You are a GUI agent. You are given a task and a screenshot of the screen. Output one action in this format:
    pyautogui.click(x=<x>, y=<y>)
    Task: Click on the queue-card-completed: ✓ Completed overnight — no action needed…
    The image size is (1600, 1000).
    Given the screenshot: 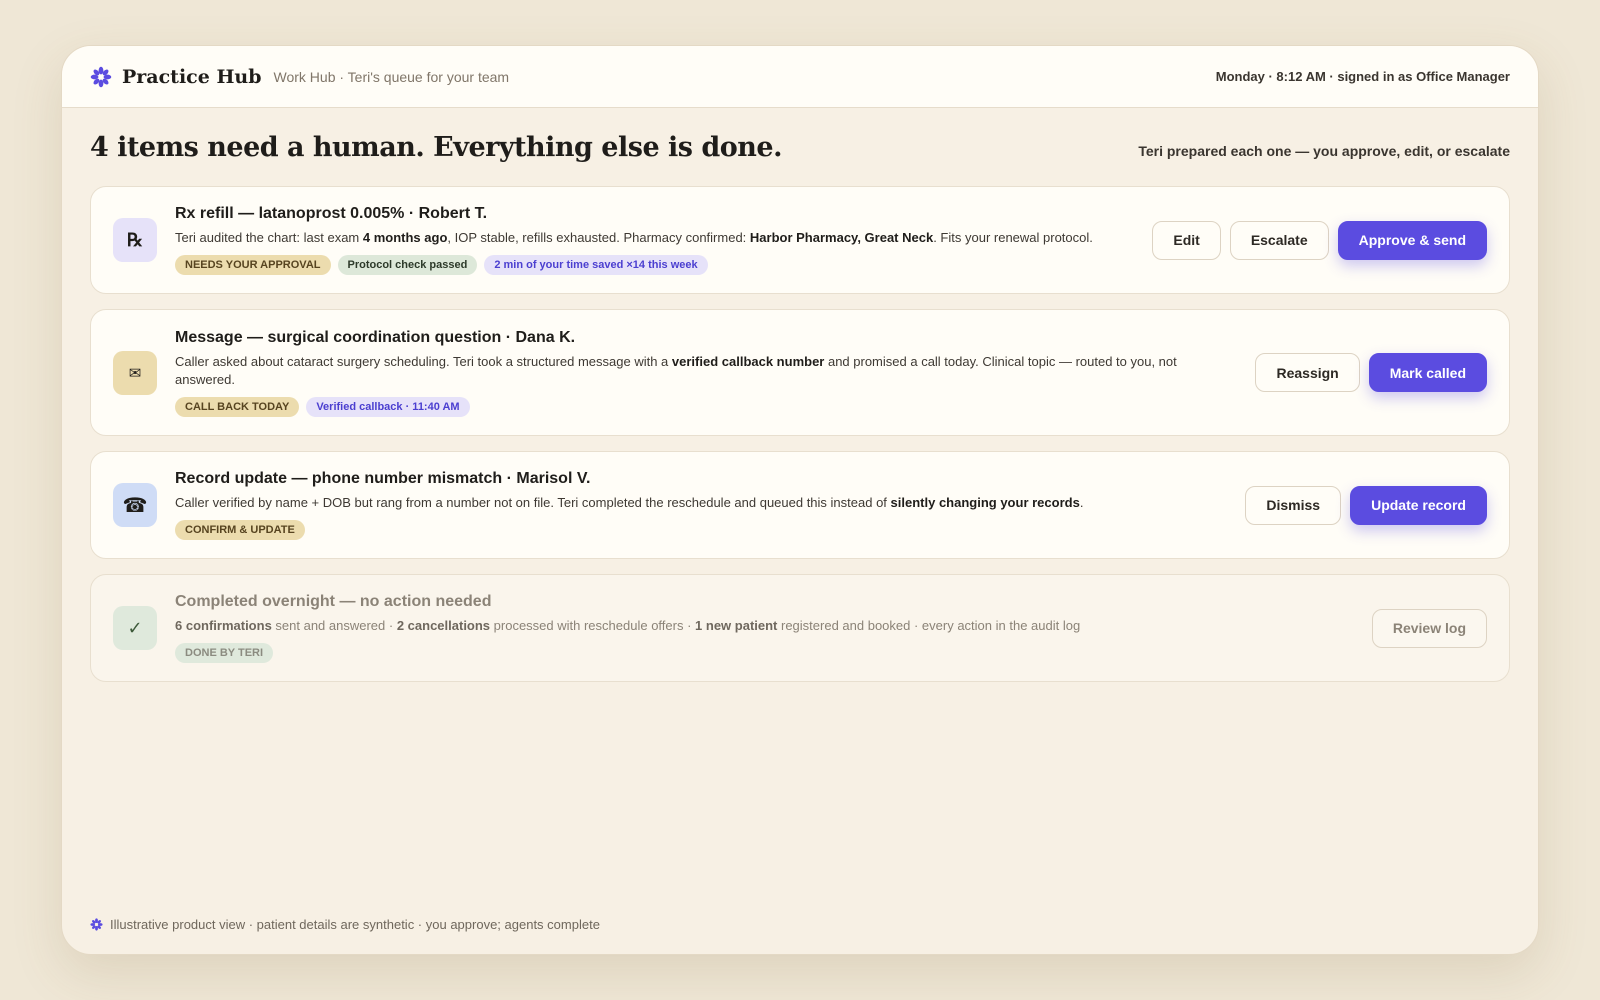 What is the action you would take?
    pyautogui.click(x=800, y=628)
    